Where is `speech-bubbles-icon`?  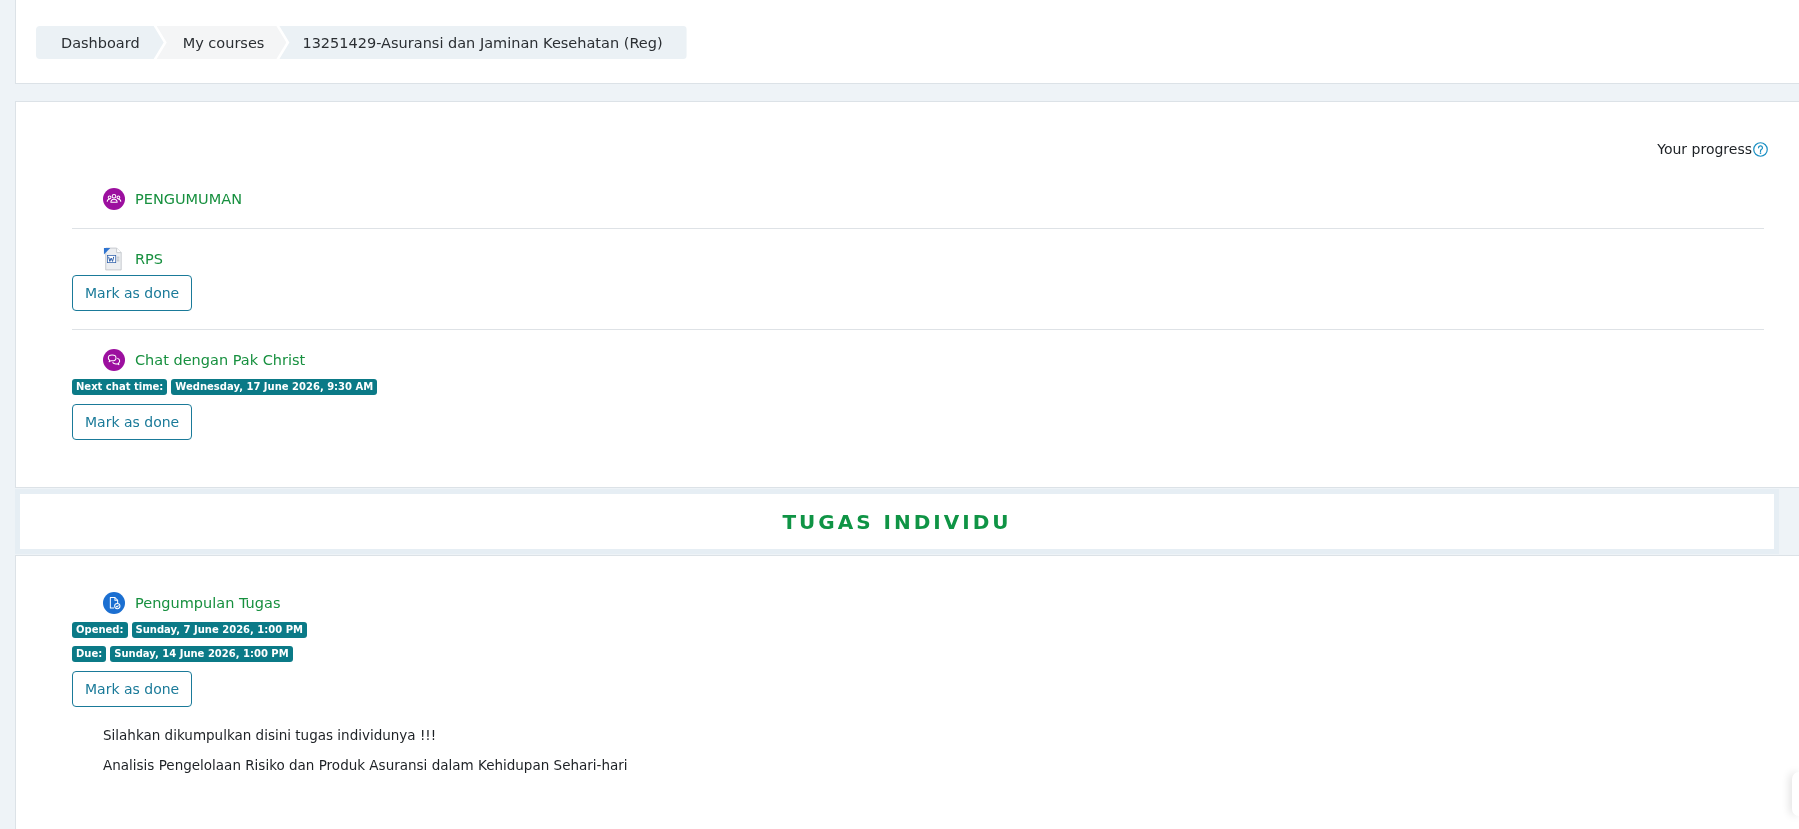 speech-bubbles-icon is located at coordinates (114, 359).